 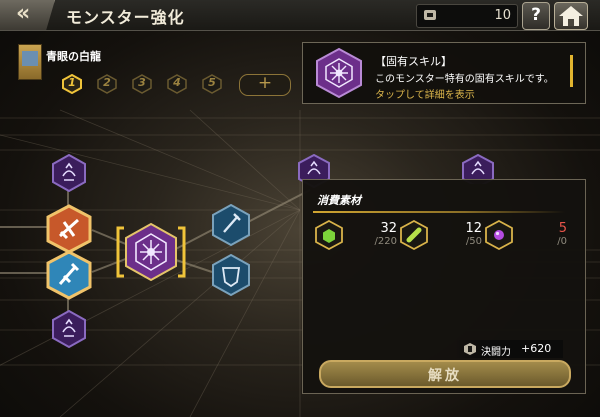 I want to click on unlock-label: 解放, so click(x=445, y=376).